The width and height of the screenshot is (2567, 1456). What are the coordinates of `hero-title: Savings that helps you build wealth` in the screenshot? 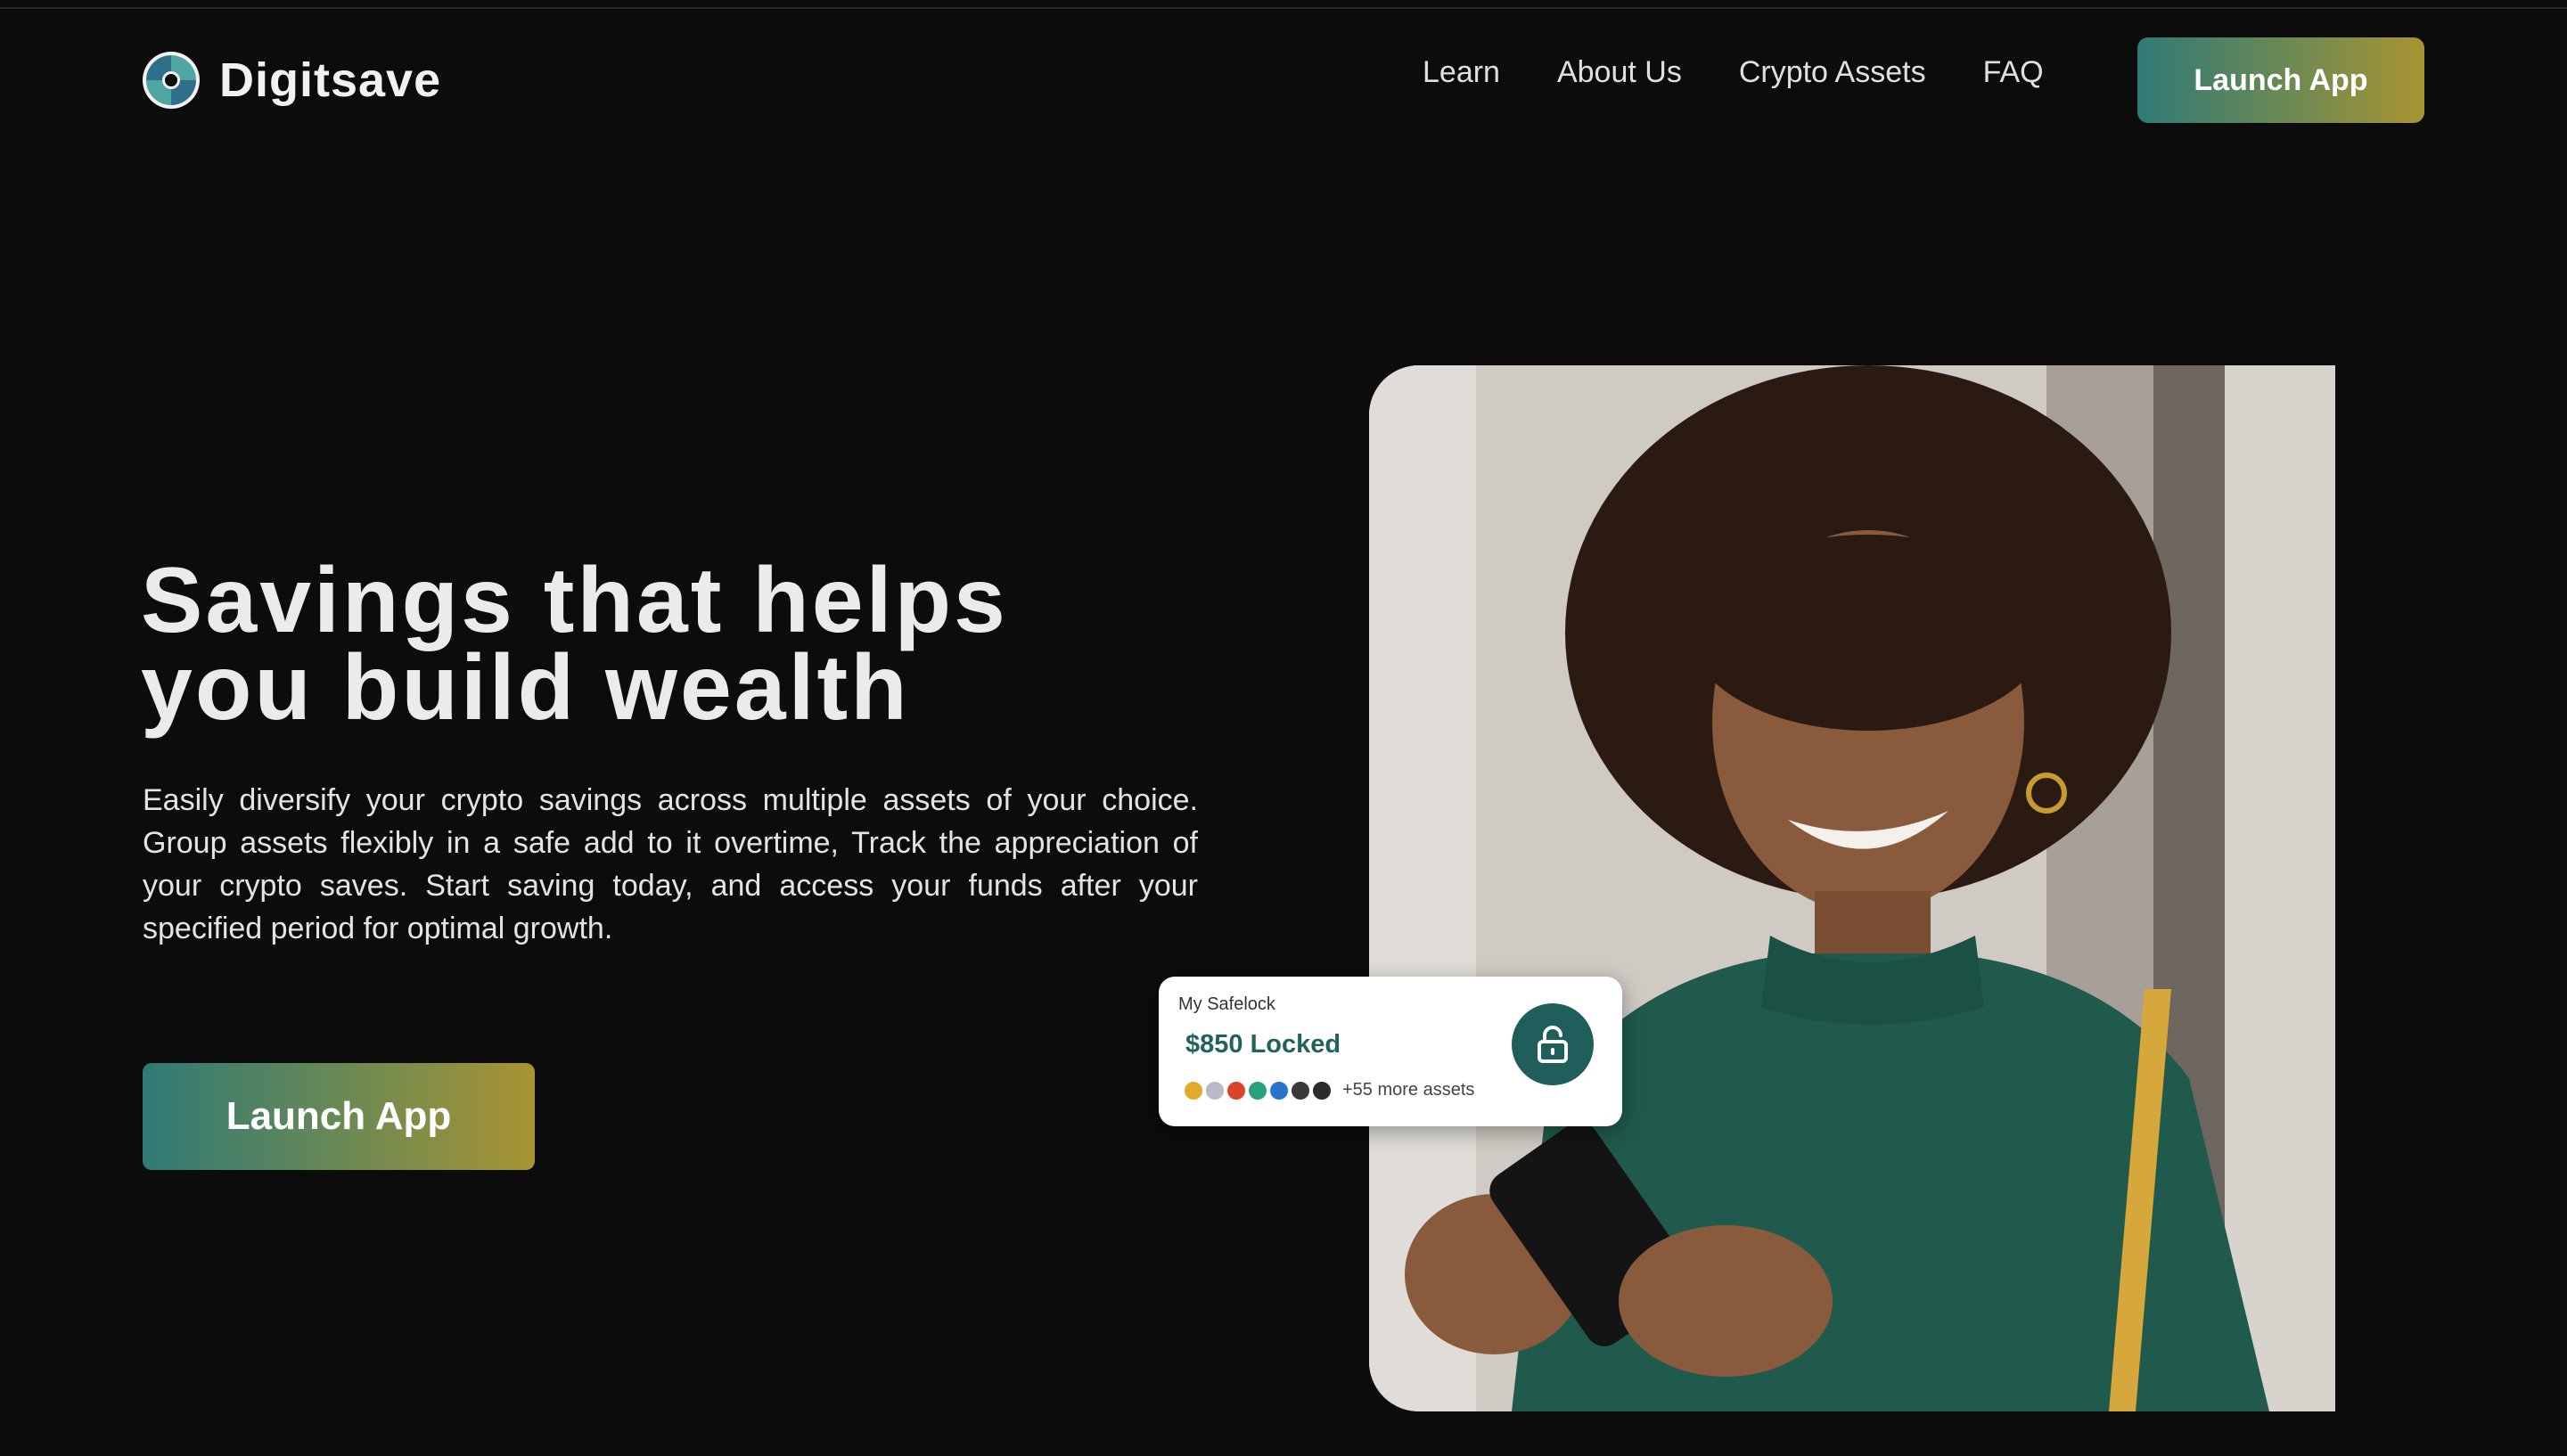 It's located at (720, 644).